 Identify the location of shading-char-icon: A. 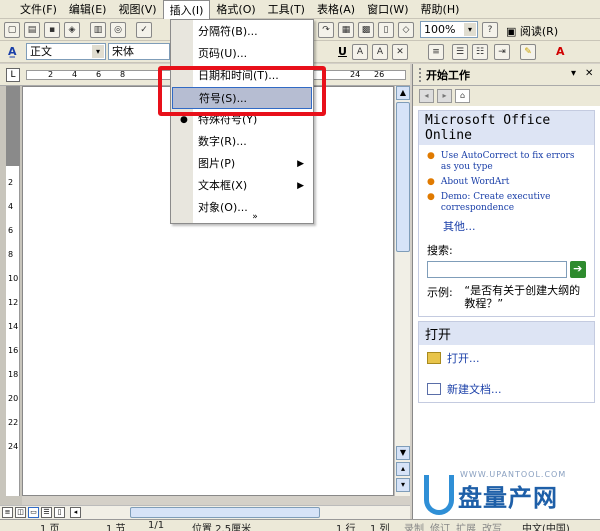
(380, 52).